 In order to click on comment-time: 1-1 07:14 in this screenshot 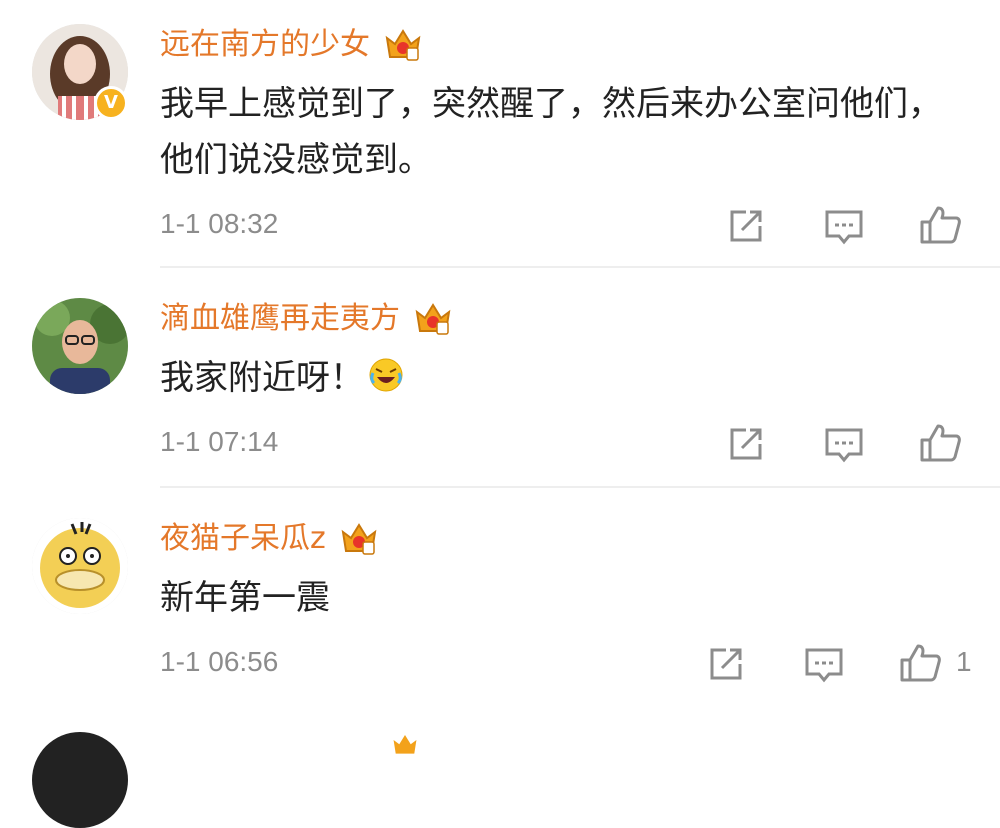, I will do `click(219, 441)`.